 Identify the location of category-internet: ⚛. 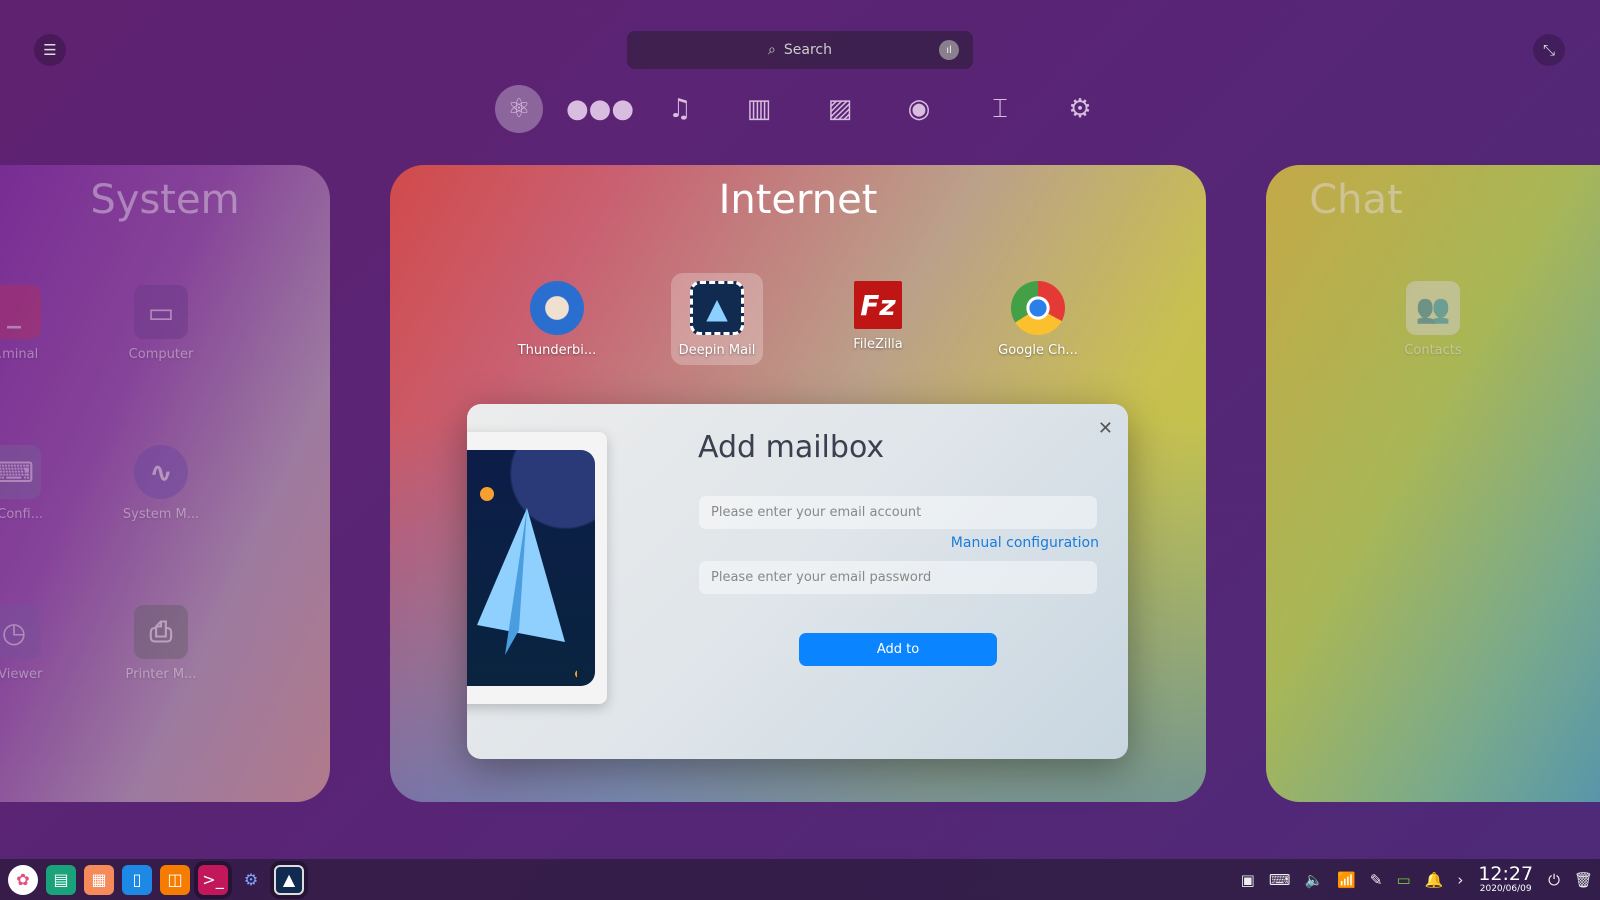
(519, 109).